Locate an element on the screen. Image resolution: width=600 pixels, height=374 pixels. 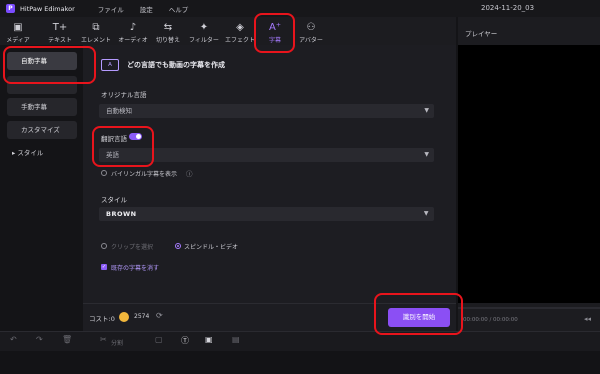
redo-icon: ↷ is located at coordinates (39, 339).